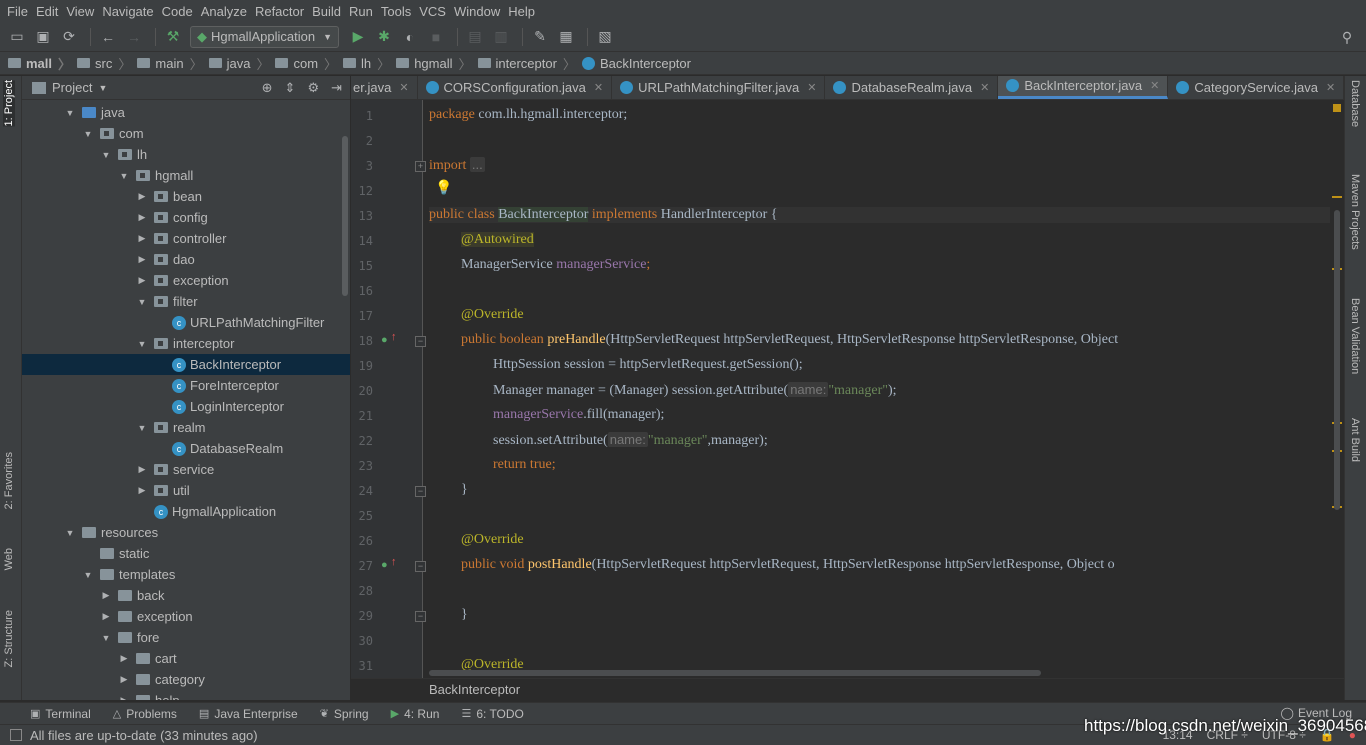 Image resolution: width=1366 pixels, height=745 pixels. What do you see at coordinates (186, 637) in the screenshot?
I see `tree-item-fore: ▼ fore` at bounding box center [186, 637].